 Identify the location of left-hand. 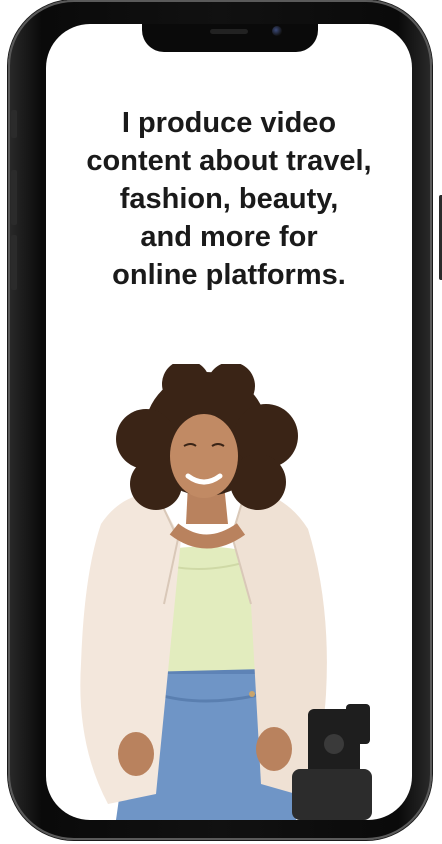
(136, 754).